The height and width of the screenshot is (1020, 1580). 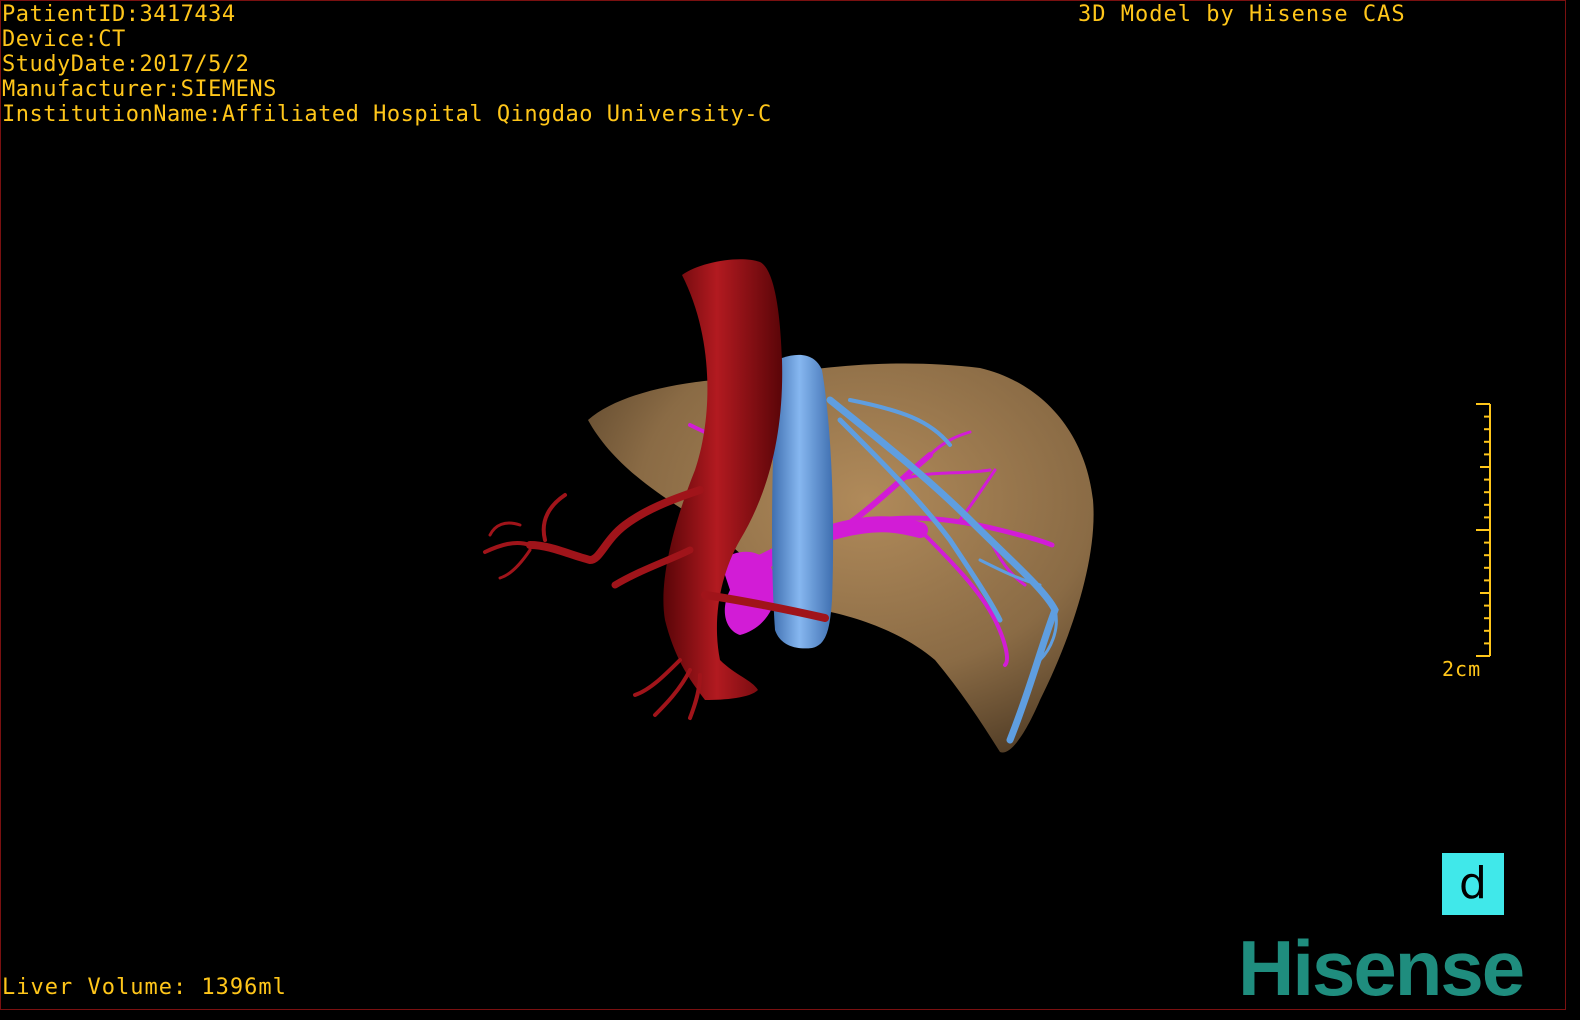 What do you see at coordinates (119, 14) in the screenshot?
I see `patient-id: PatientID:3417434` at bounding box center [119, 14].